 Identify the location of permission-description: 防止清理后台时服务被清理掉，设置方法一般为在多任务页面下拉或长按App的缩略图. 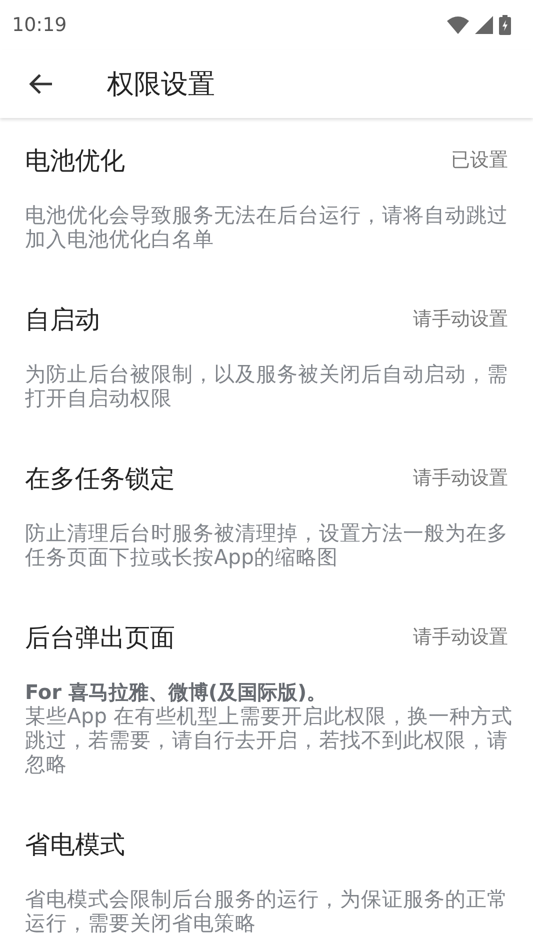
(267, 545).